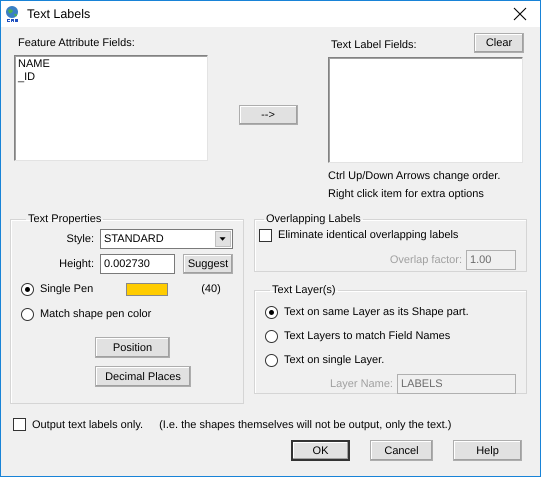  What do you see at coordinates (320, 450) in the screenshot?
I see `dialog-button: OK` at bounding box center [320, 450].